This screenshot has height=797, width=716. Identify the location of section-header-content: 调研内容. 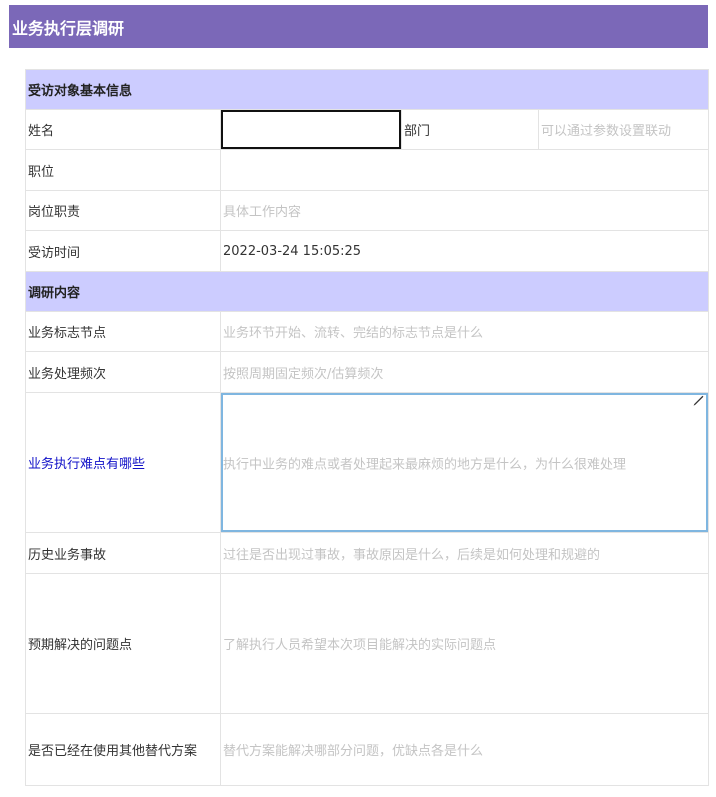
(367, 291).